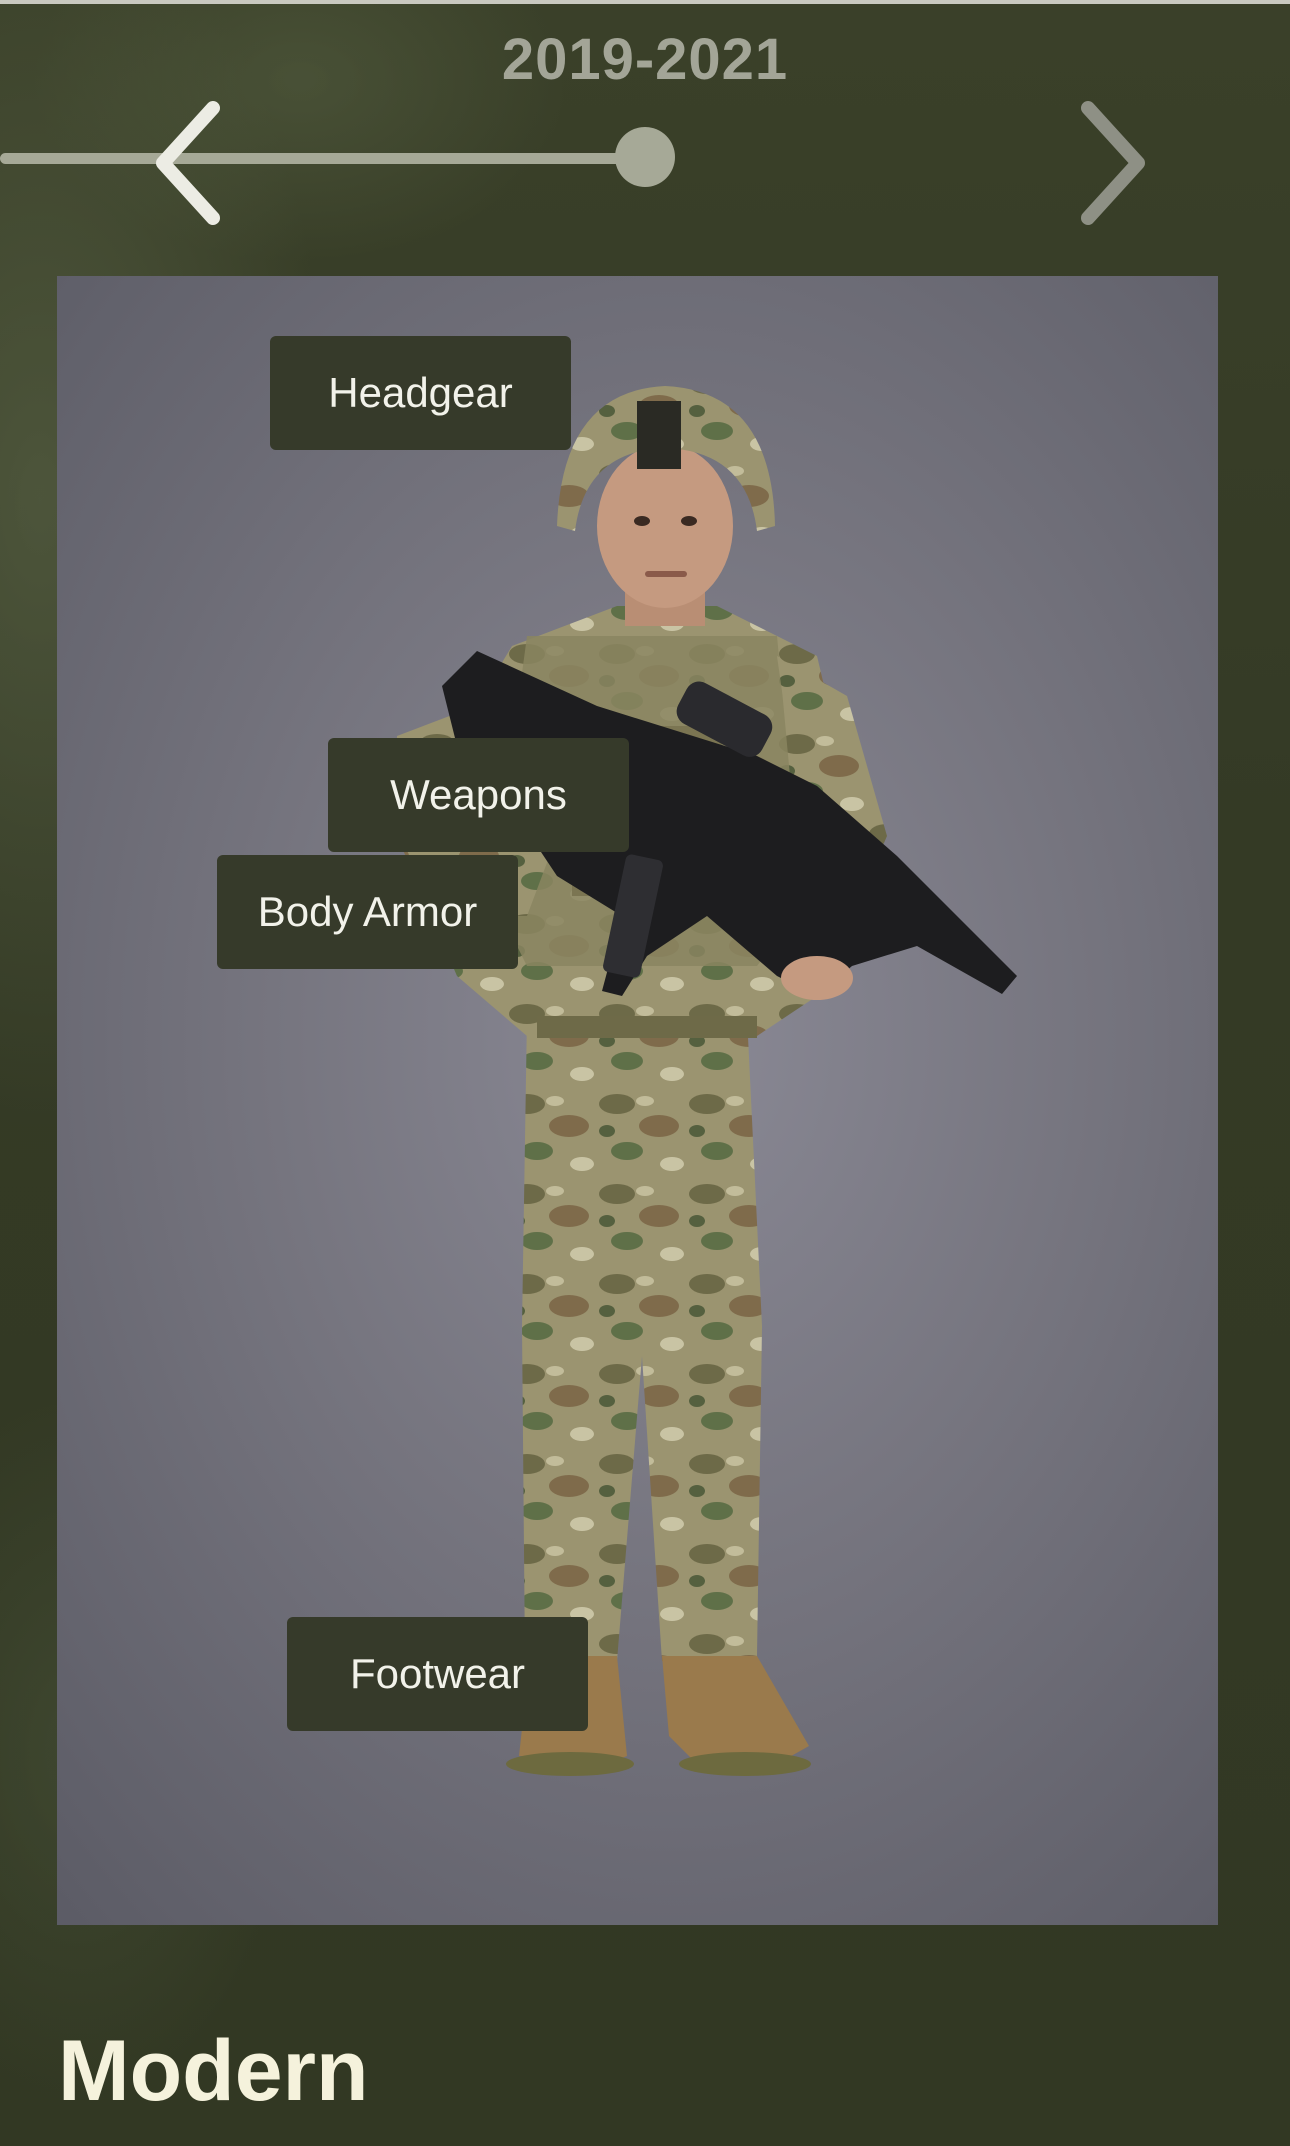  What do you see at coordinates (1113, 163) in the screenshot?
I see `chevron-right-icon` at bounding box center [1113, 163].